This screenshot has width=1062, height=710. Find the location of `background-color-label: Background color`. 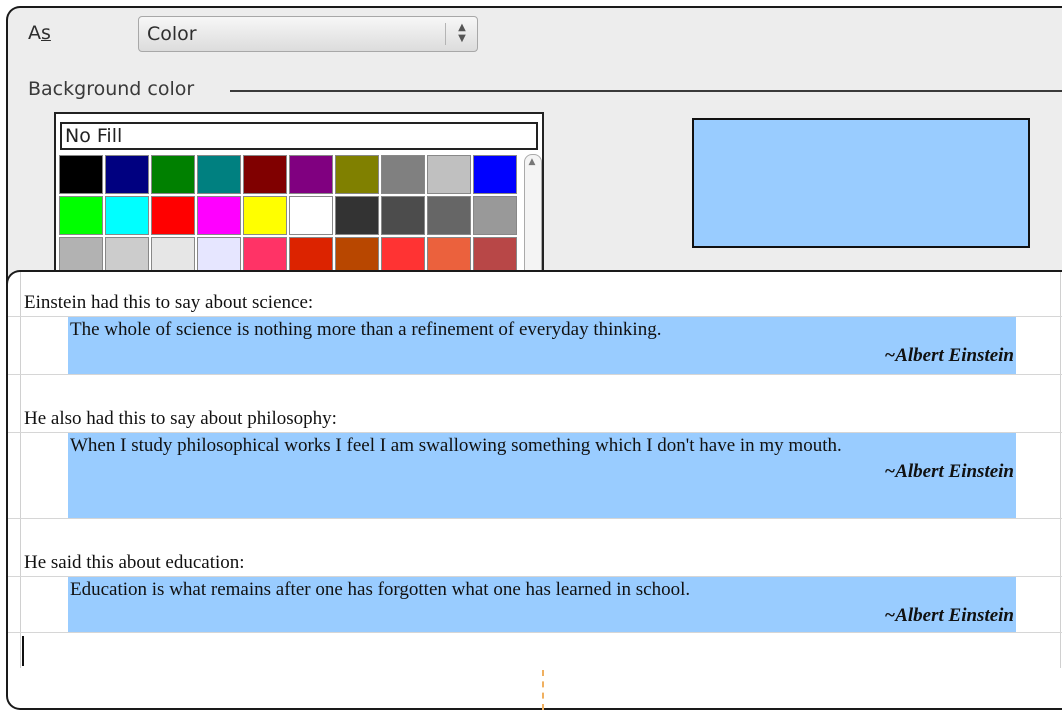

background-color-label: Background color is located at coordinates (111, 89).